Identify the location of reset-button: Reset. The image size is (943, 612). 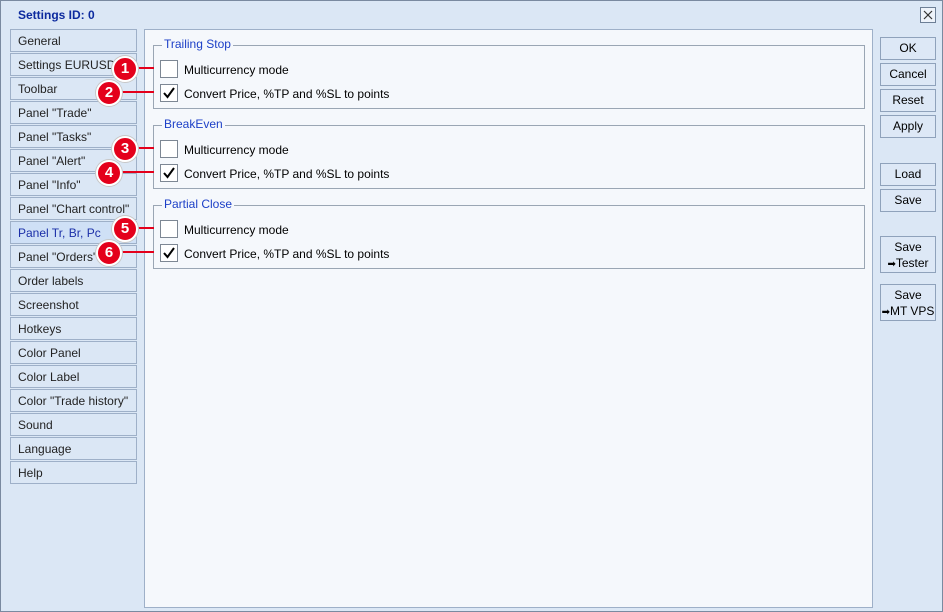
(908, 100).